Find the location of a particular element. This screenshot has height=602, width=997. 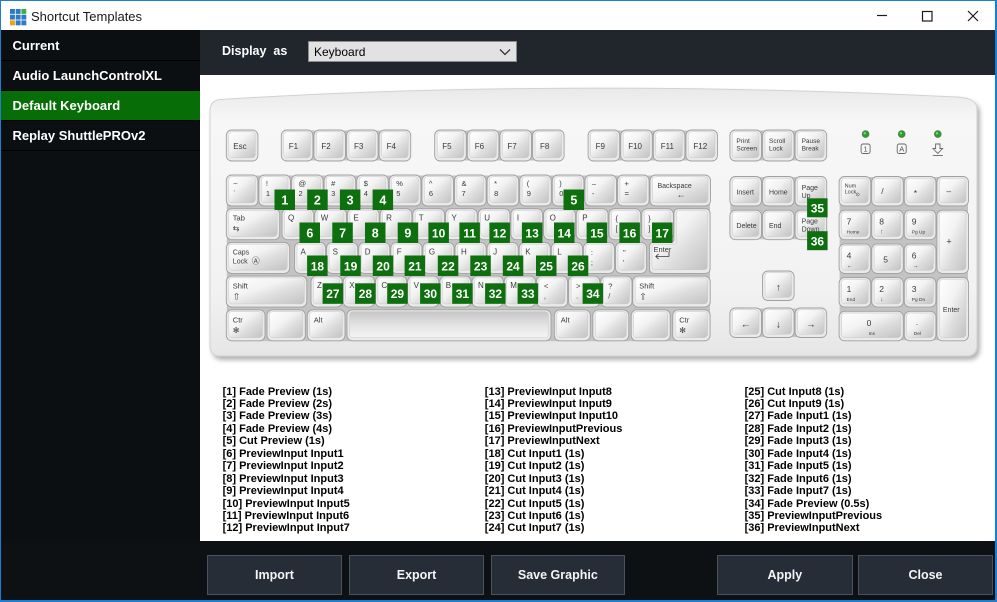

svg-text: L is located at coordinates (559, 251).